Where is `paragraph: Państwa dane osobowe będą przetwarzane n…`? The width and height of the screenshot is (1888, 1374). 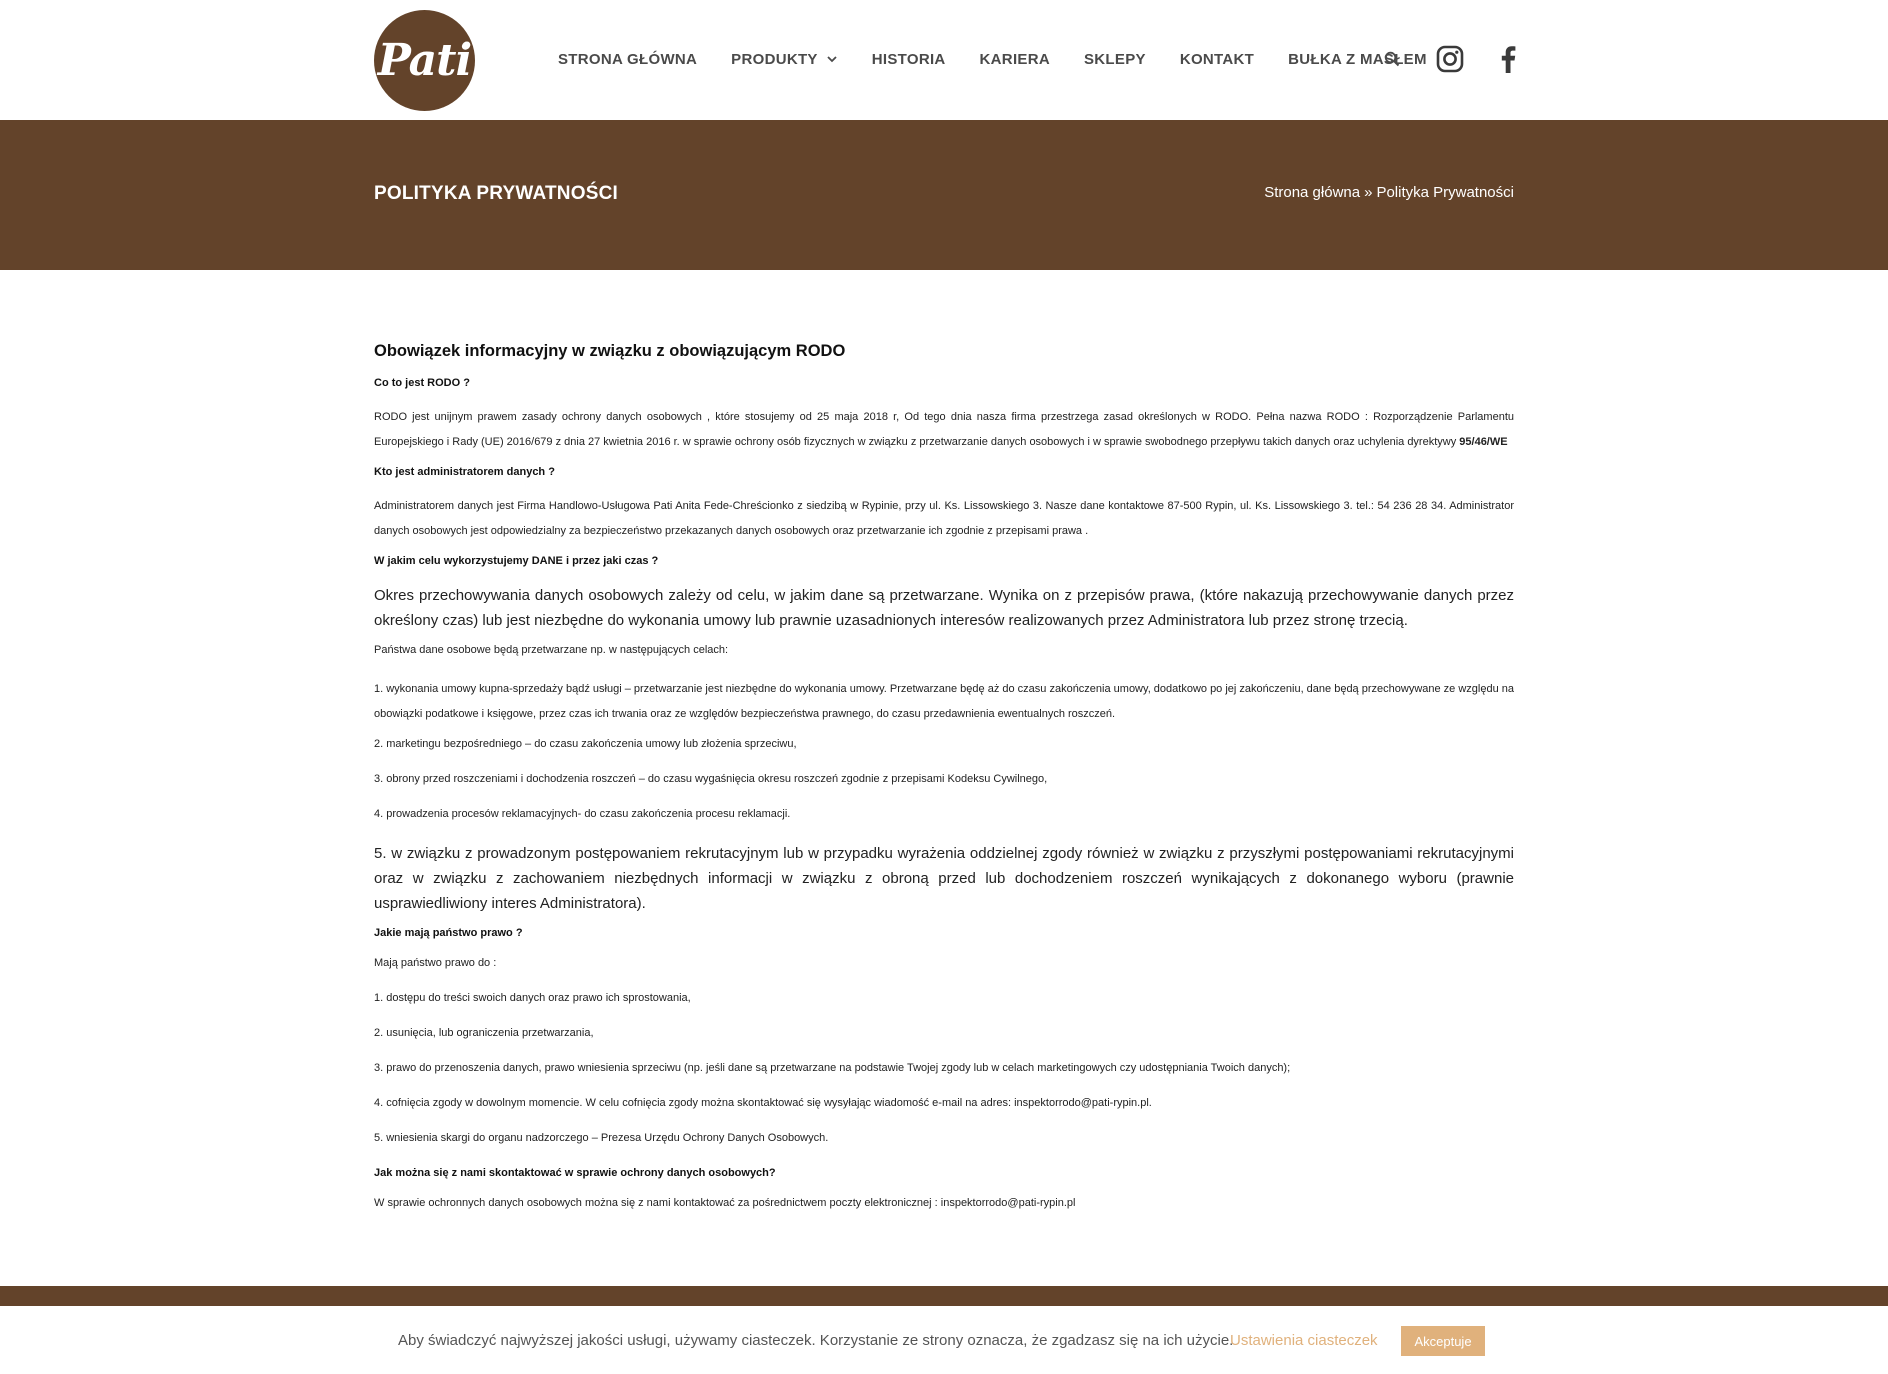 paragraph: Państwa dane osobowe będą przetwarzane n… is located at coordinates (551, 650).